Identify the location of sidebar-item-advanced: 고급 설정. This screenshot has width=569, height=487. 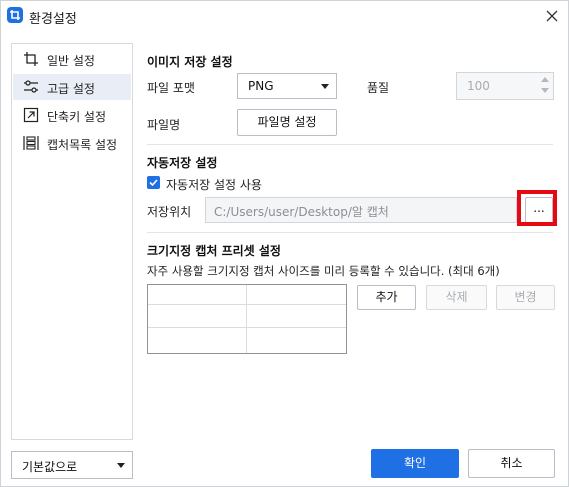
(72, 87).